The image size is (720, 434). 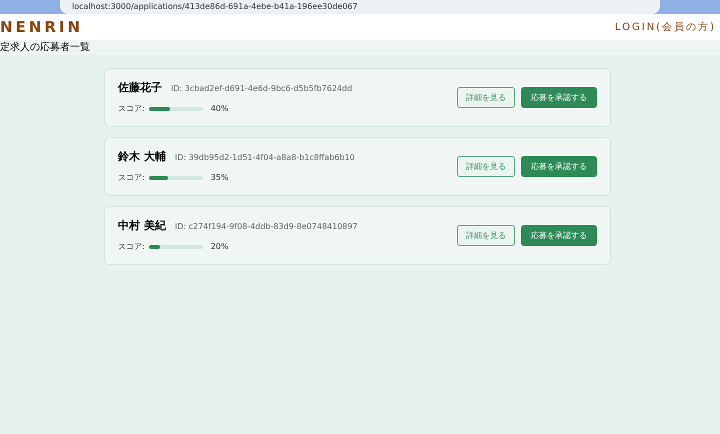 I want to click on page-title: 定求人の応募者一覧, so click(x=45, y=47).